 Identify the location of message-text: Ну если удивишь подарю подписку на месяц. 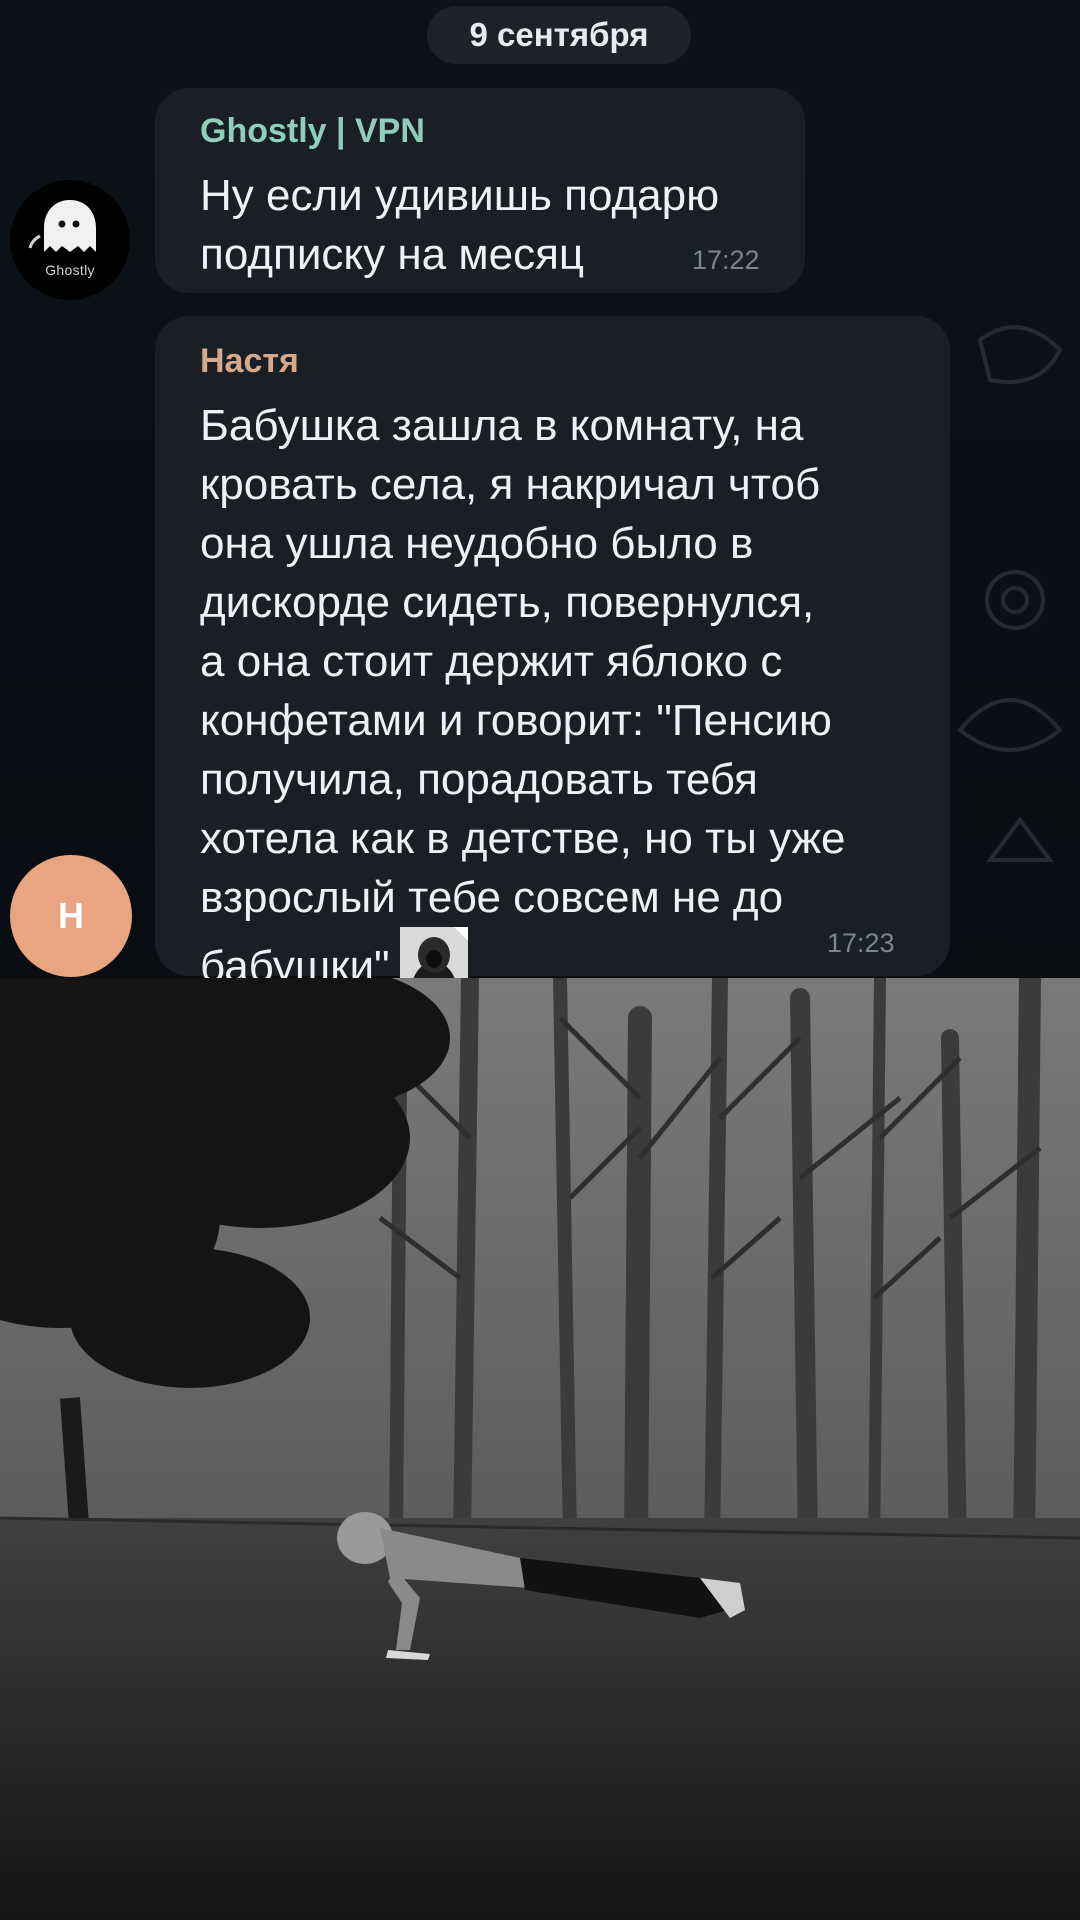
(460, 225).